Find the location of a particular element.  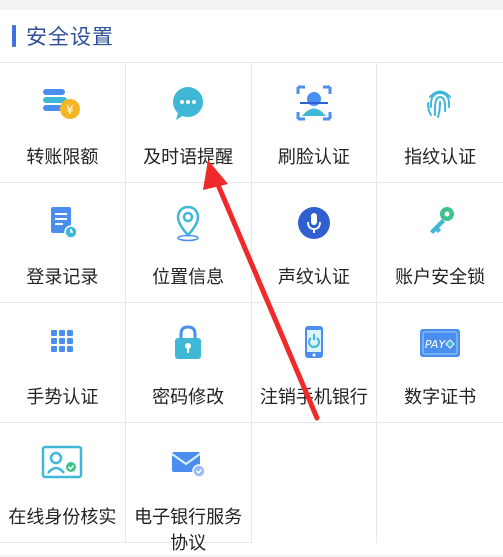

grid-item-deregister-mobile-bank: 注销手机银行 is located at coordinates (314, 363).